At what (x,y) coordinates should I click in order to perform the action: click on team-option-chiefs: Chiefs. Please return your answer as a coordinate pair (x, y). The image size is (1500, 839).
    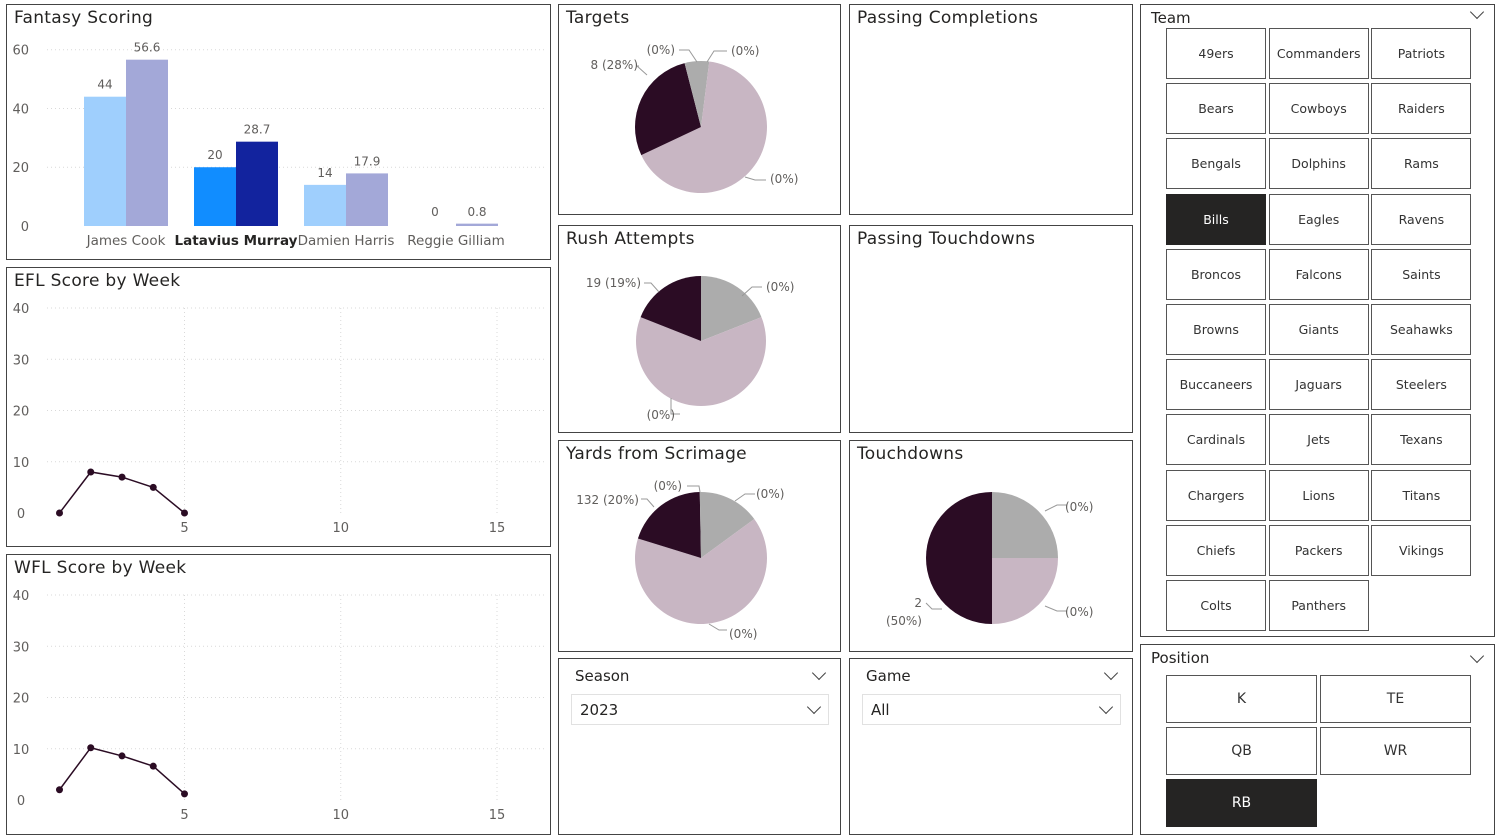
    Looking at the image, I should click on (1216, 550).